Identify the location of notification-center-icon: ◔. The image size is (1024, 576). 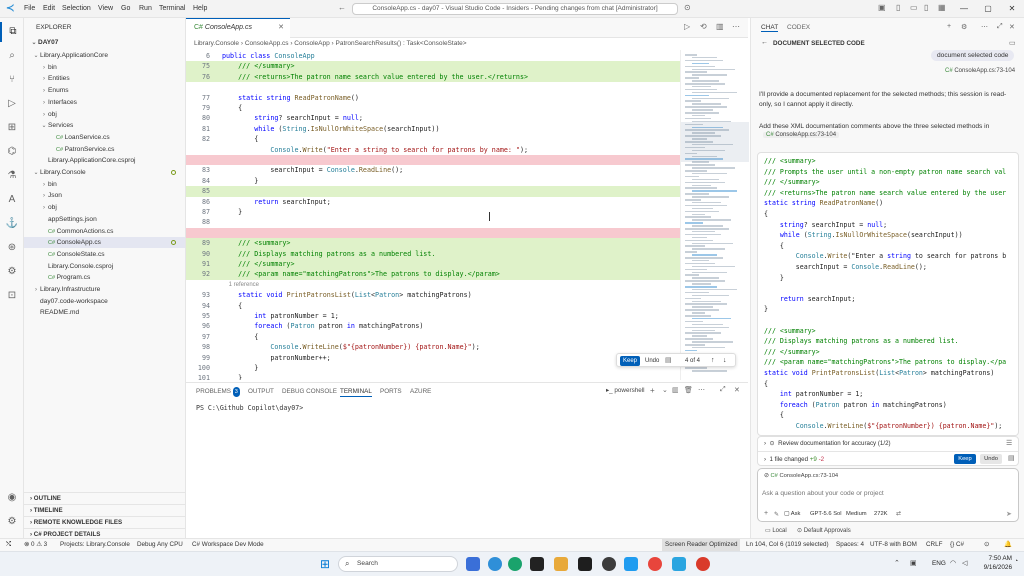
(1016, 561).